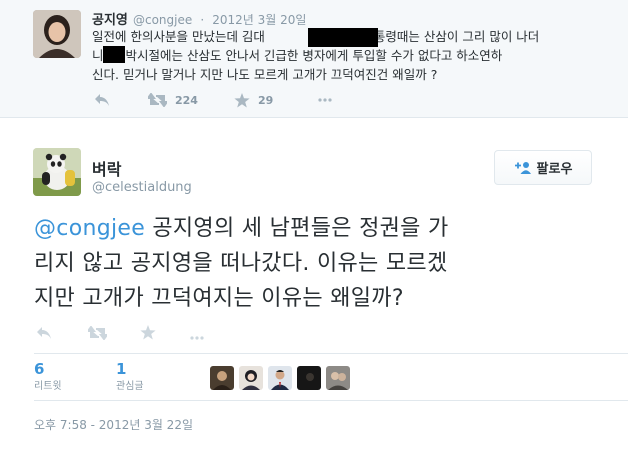 The width and height of the screenshot is (628, 453). I want to click on favorite-button, so click(148, 332).